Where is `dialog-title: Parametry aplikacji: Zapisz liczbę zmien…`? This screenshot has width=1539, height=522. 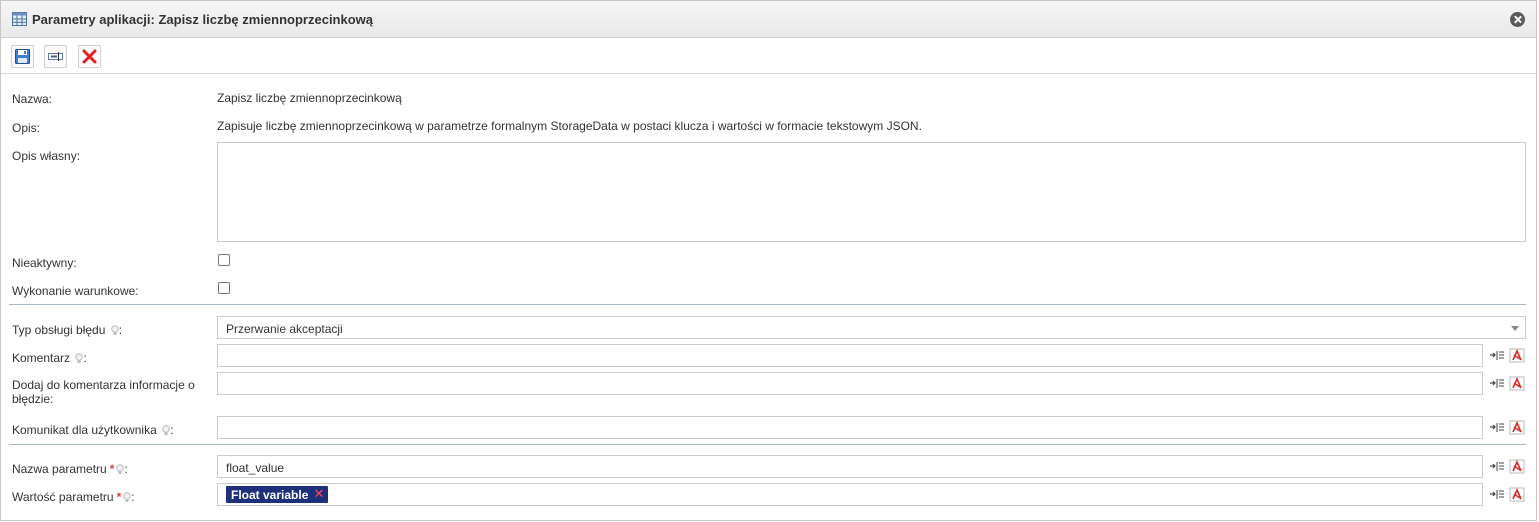
dialog-title: Parametry aplikacji: Zapisz liczbę zmien… is located at coordinates (203, 19).